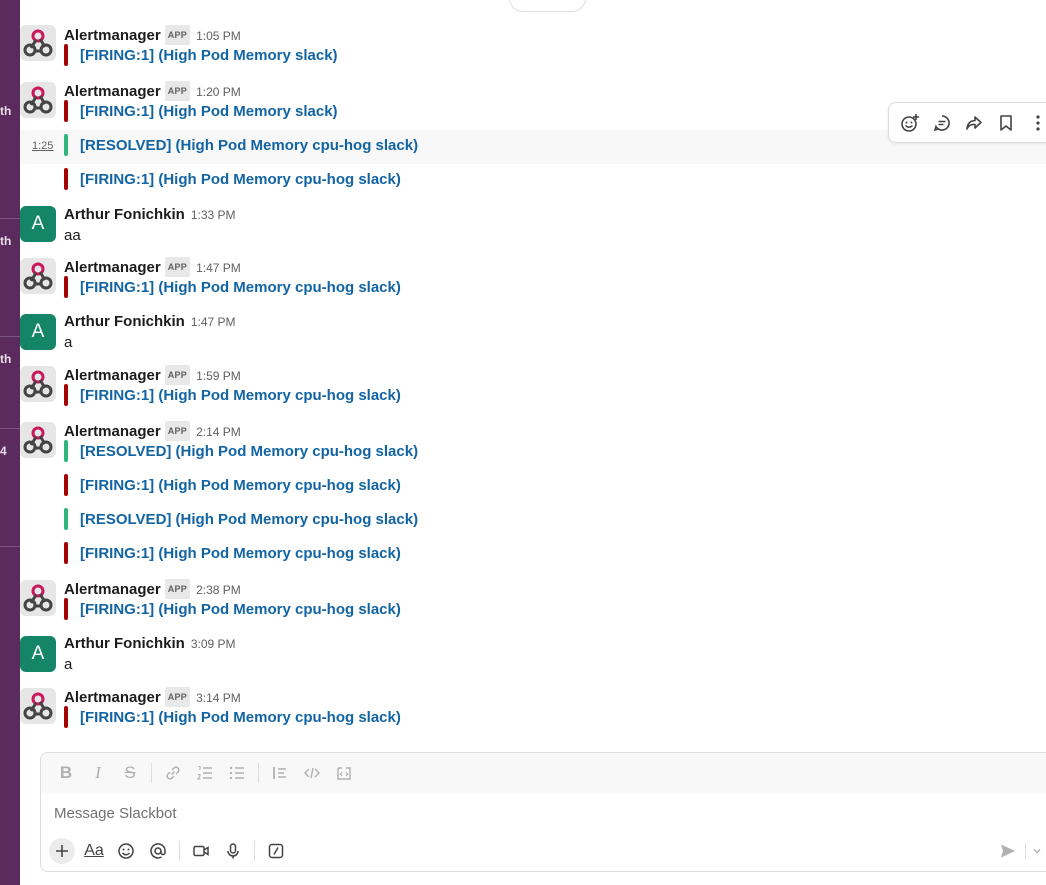 Image resolution: width=1046 pixels, height=885 pixels. What do you see at coordinates (218, 698) in the screenshot?
I see `message-timestamp: 3:14 PM` at bounding box center [218, 698].